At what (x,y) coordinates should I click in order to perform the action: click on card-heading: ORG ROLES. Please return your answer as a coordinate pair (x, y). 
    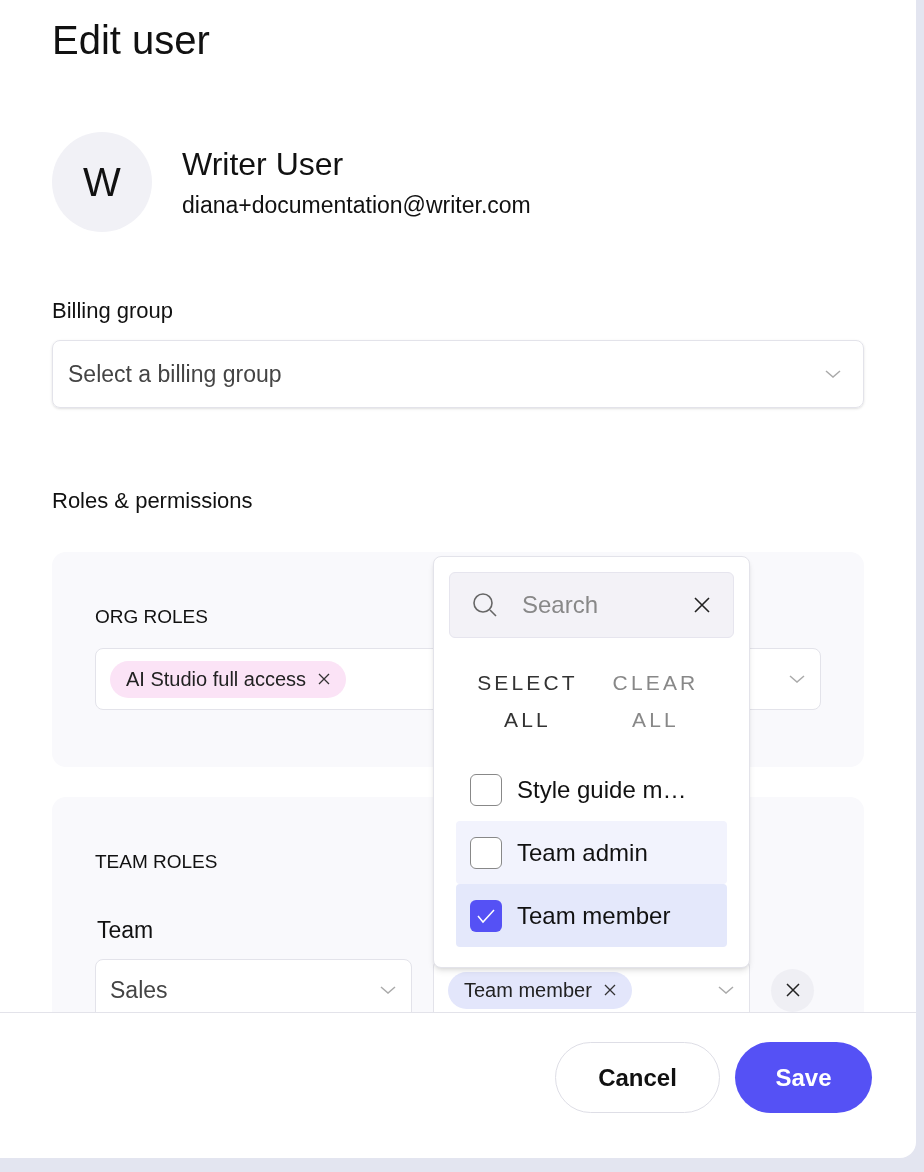
    Looking at the image, I should click on (151, 617).